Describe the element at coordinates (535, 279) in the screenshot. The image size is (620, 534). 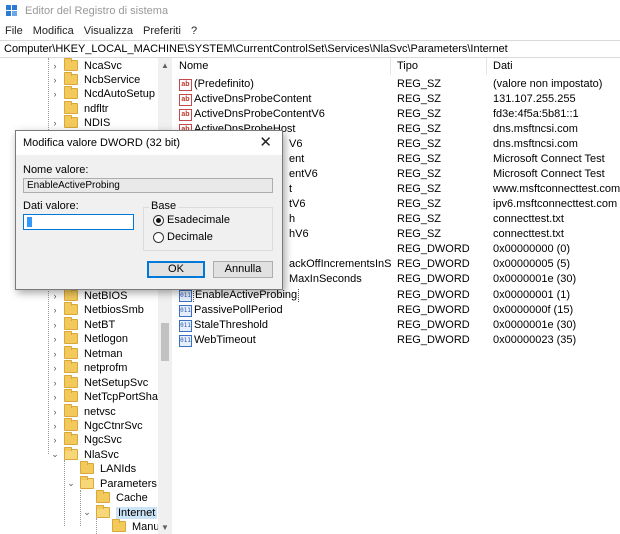
I see `value-data: 0x0000001e (30)` at that location.